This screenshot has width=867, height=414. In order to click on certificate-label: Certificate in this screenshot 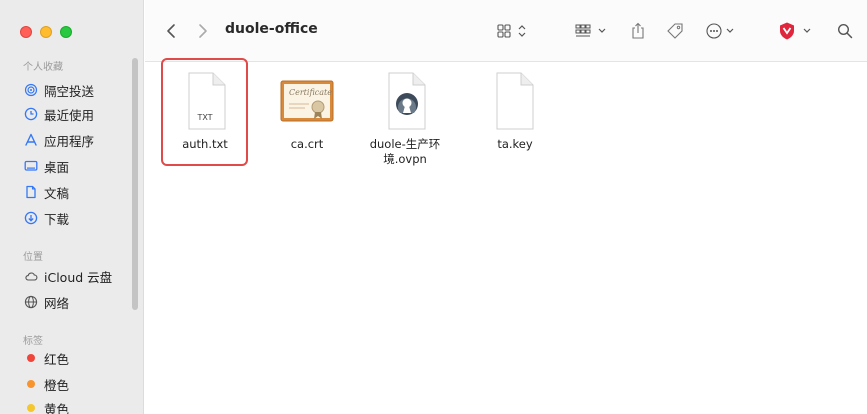, I will do `click(310, 92)`.